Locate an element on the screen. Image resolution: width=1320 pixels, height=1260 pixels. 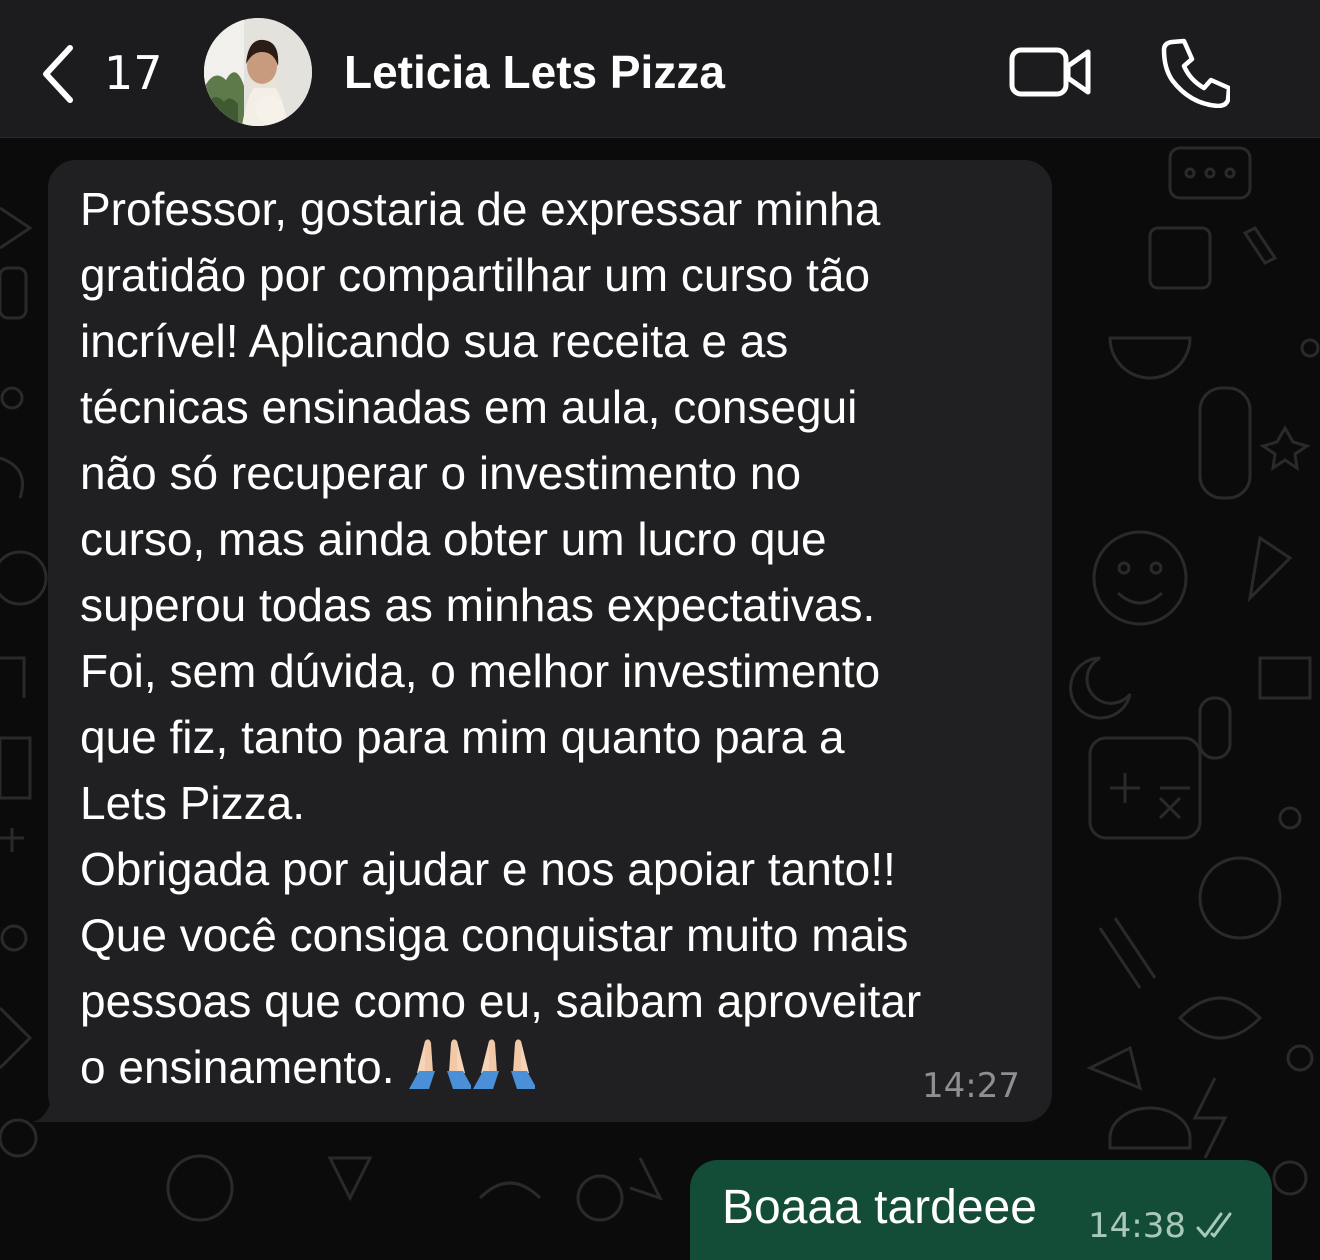
avatar-photo is located at coordinates (258, 72).